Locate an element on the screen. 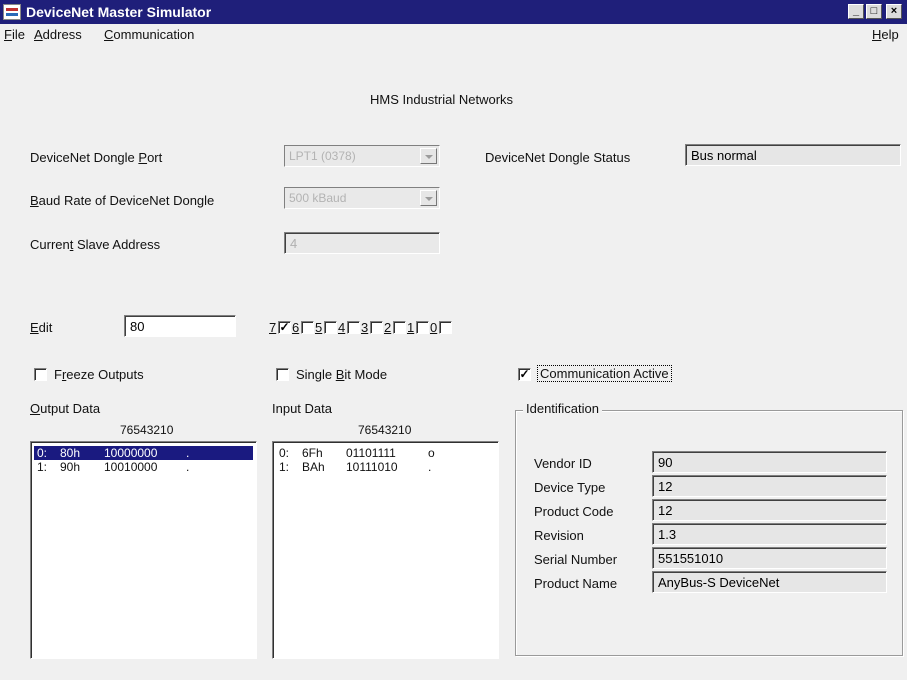  slave-address-field: 4 is located at coordinates (362, 243).